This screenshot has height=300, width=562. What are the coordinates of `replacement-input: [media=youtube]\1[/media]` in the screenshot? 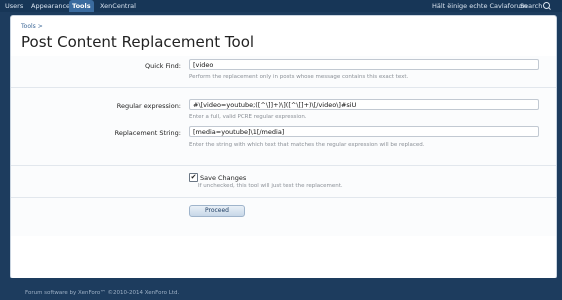 It's located at (364, 131).